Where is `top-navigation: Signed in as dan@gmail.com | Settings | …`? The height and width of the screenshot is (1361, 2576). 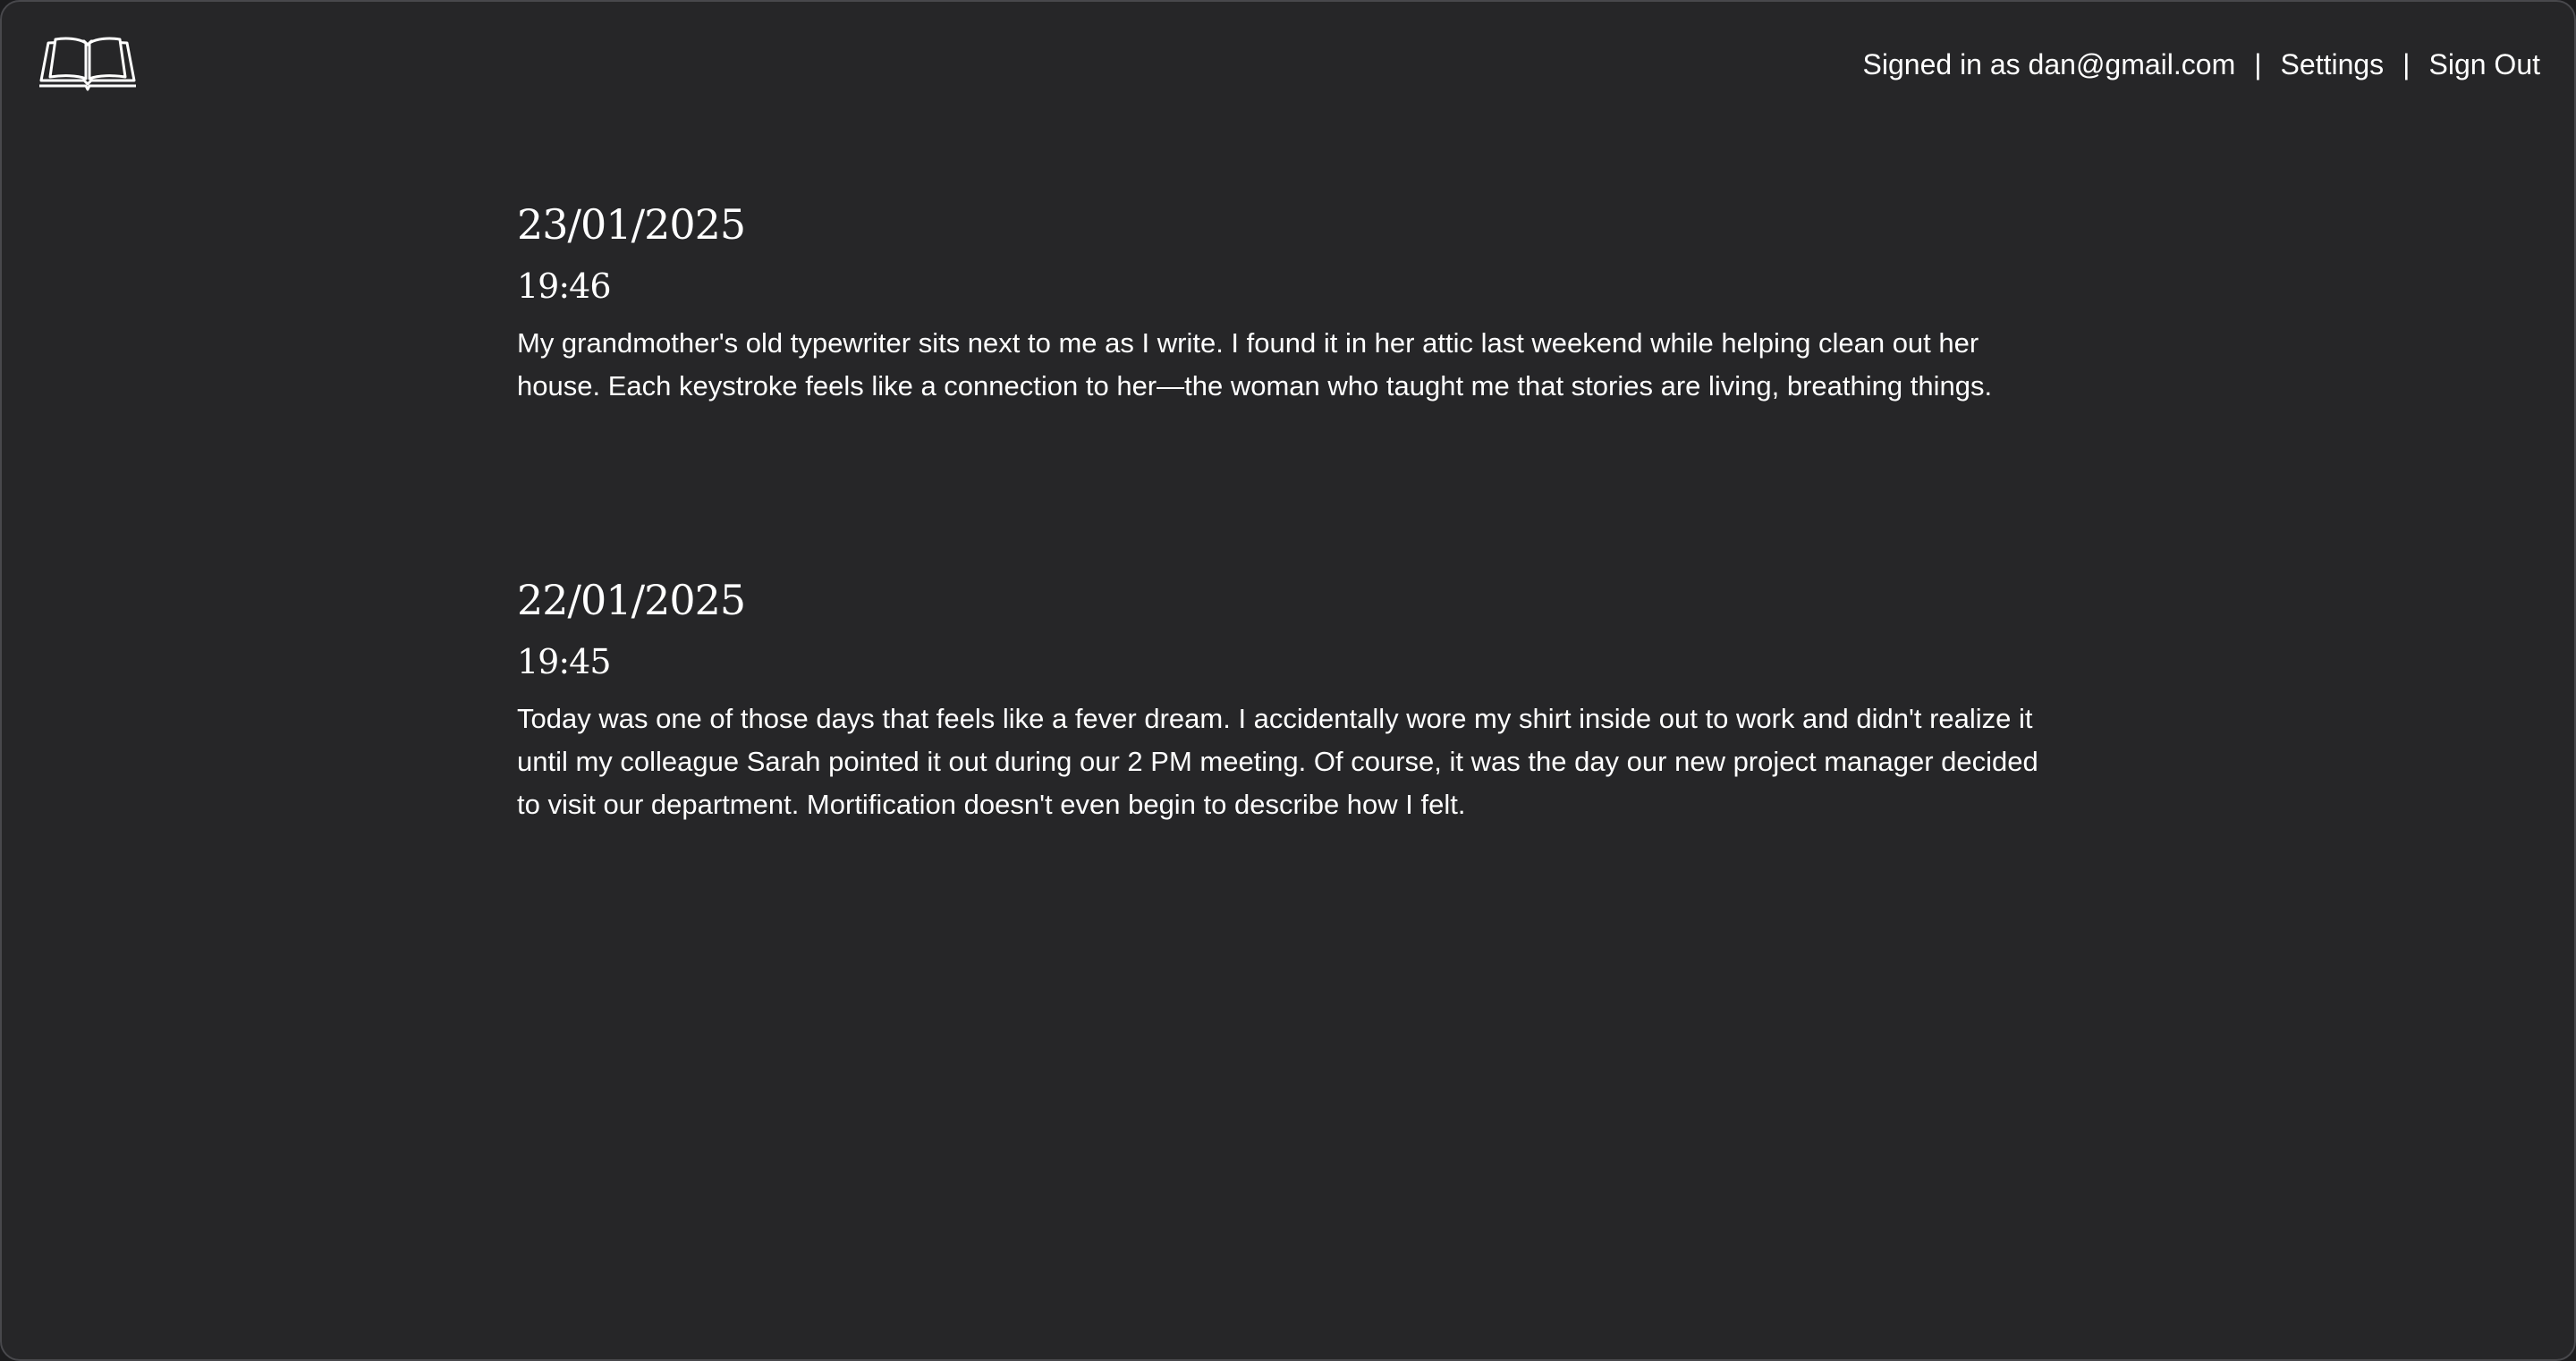 top-navigation: Signed in as dan@gmail.com | Settings | … is located at coordinates (2201, 64).